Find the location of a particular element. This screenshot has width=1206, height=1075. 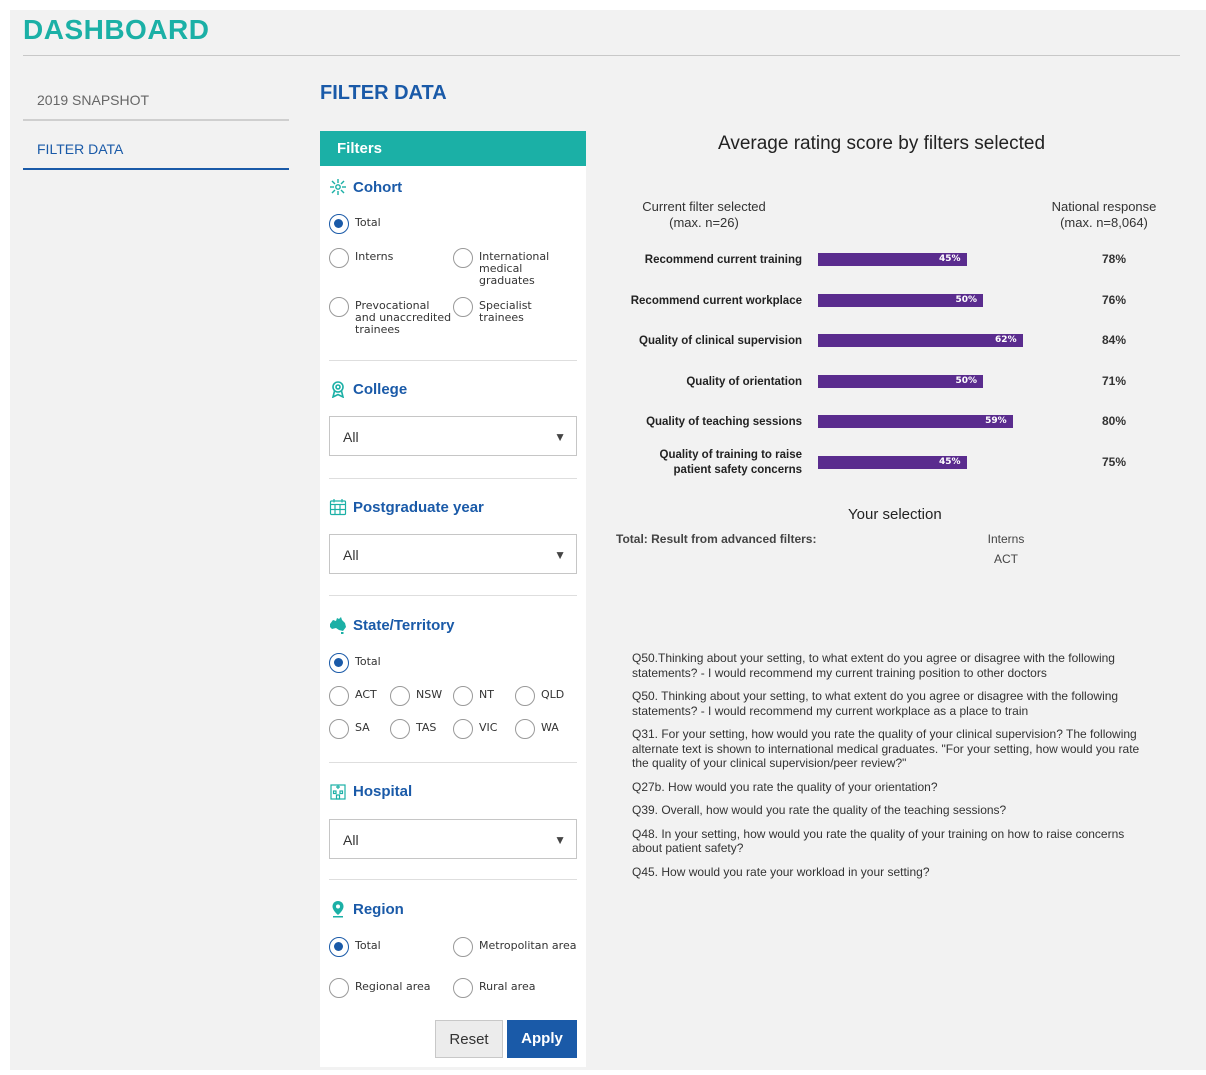

radio-label: NT is located at coordinates (486, 694).